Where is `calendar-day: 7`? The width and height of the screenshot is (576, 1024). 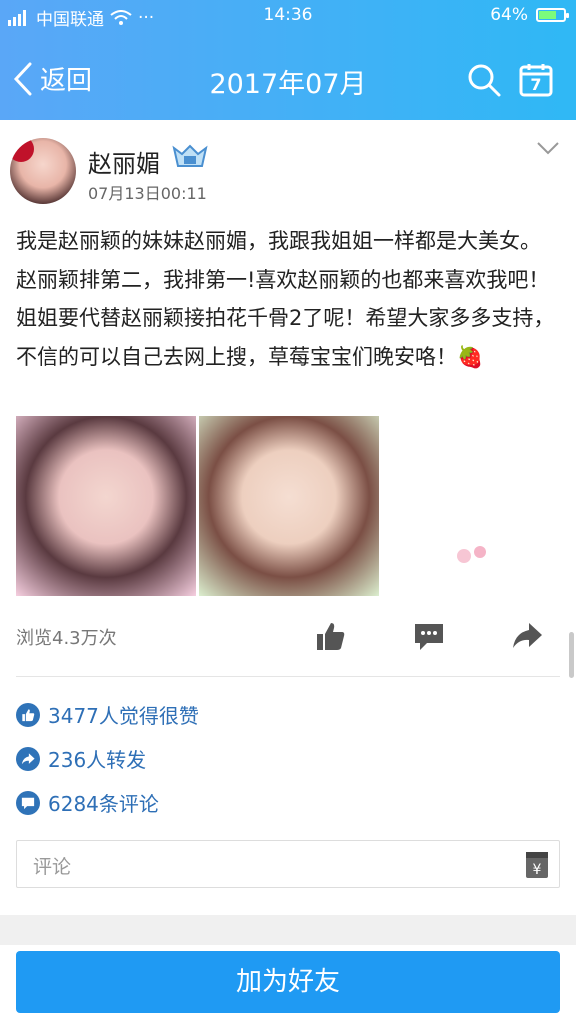 calendar-day: 7 is located at coordinates (536, 84).